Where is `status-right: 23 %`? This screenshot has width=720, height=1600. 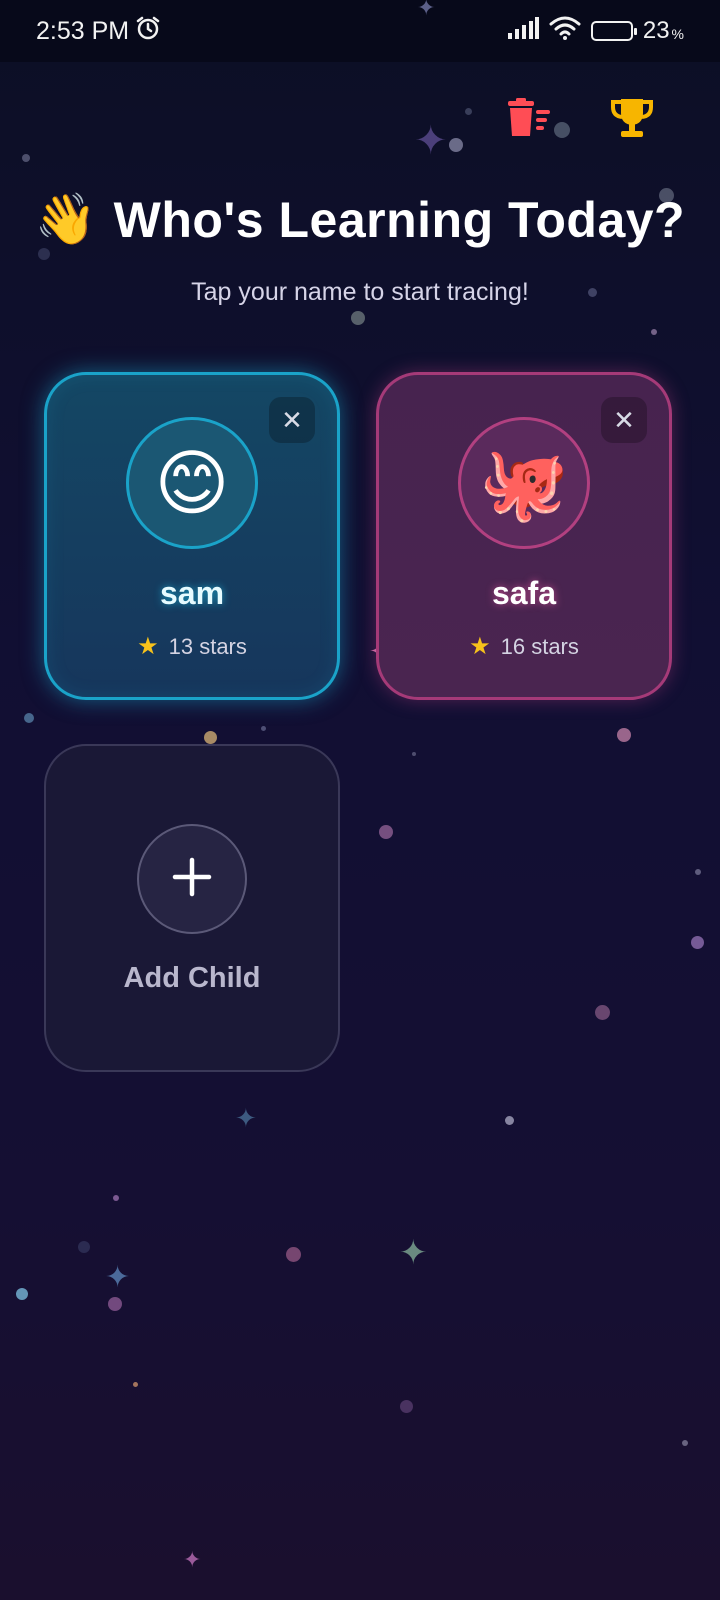
status-right: 23 % is located at coordinates (595, 31).